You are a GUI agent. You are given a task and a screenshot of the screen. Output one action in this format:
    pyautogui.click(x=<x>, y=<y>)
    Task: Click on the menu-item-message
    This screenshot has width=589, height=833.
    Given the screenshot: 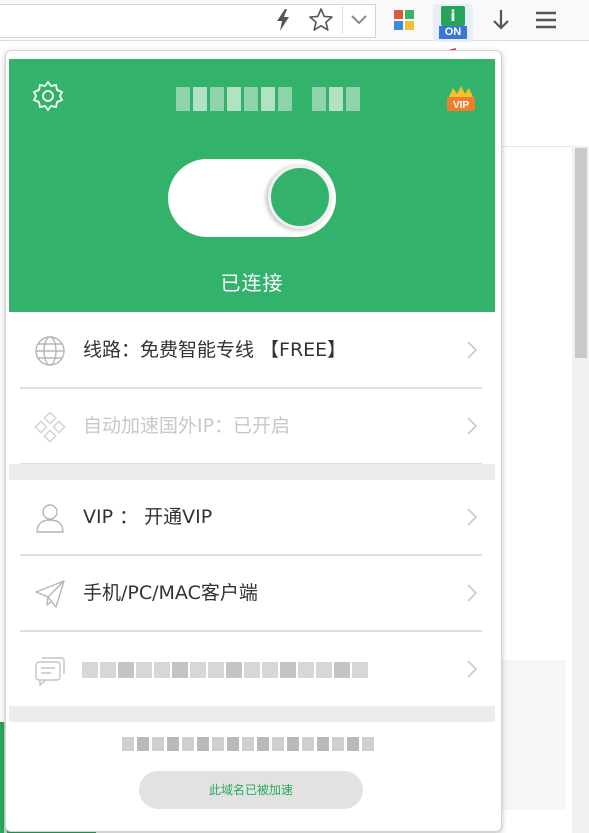 What is the action you would take?
    pyautogui.click(x=251, y=669)
    